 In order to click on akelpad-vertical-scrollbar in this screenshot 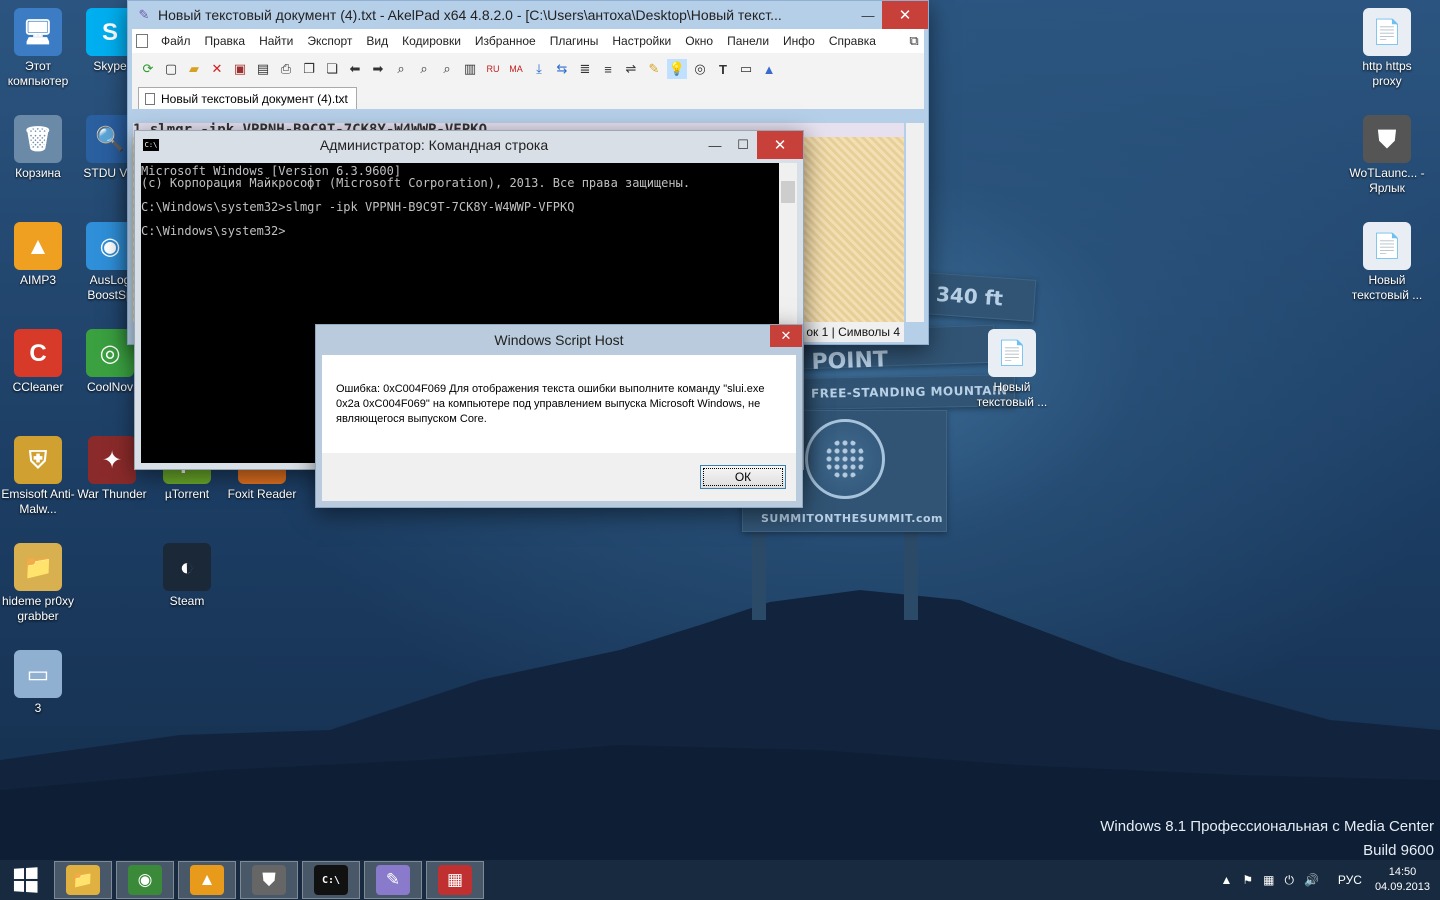, I will do `click(915, 222)`.